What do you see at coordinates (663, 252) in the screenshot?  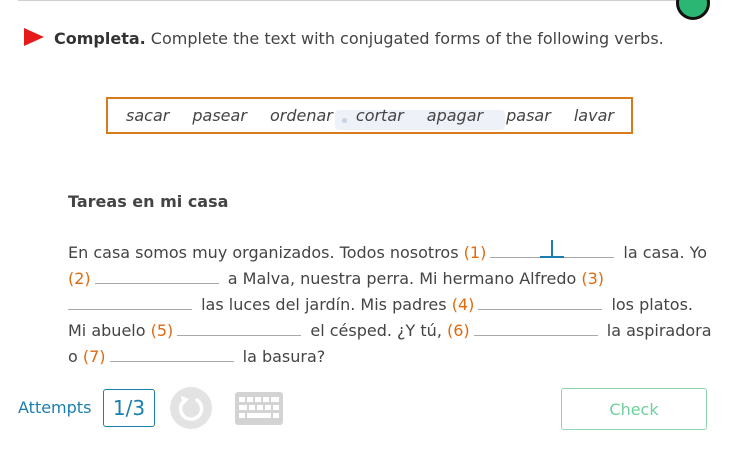 I see `text-segment: la casa. Yo` at bounding box center [663, 252].